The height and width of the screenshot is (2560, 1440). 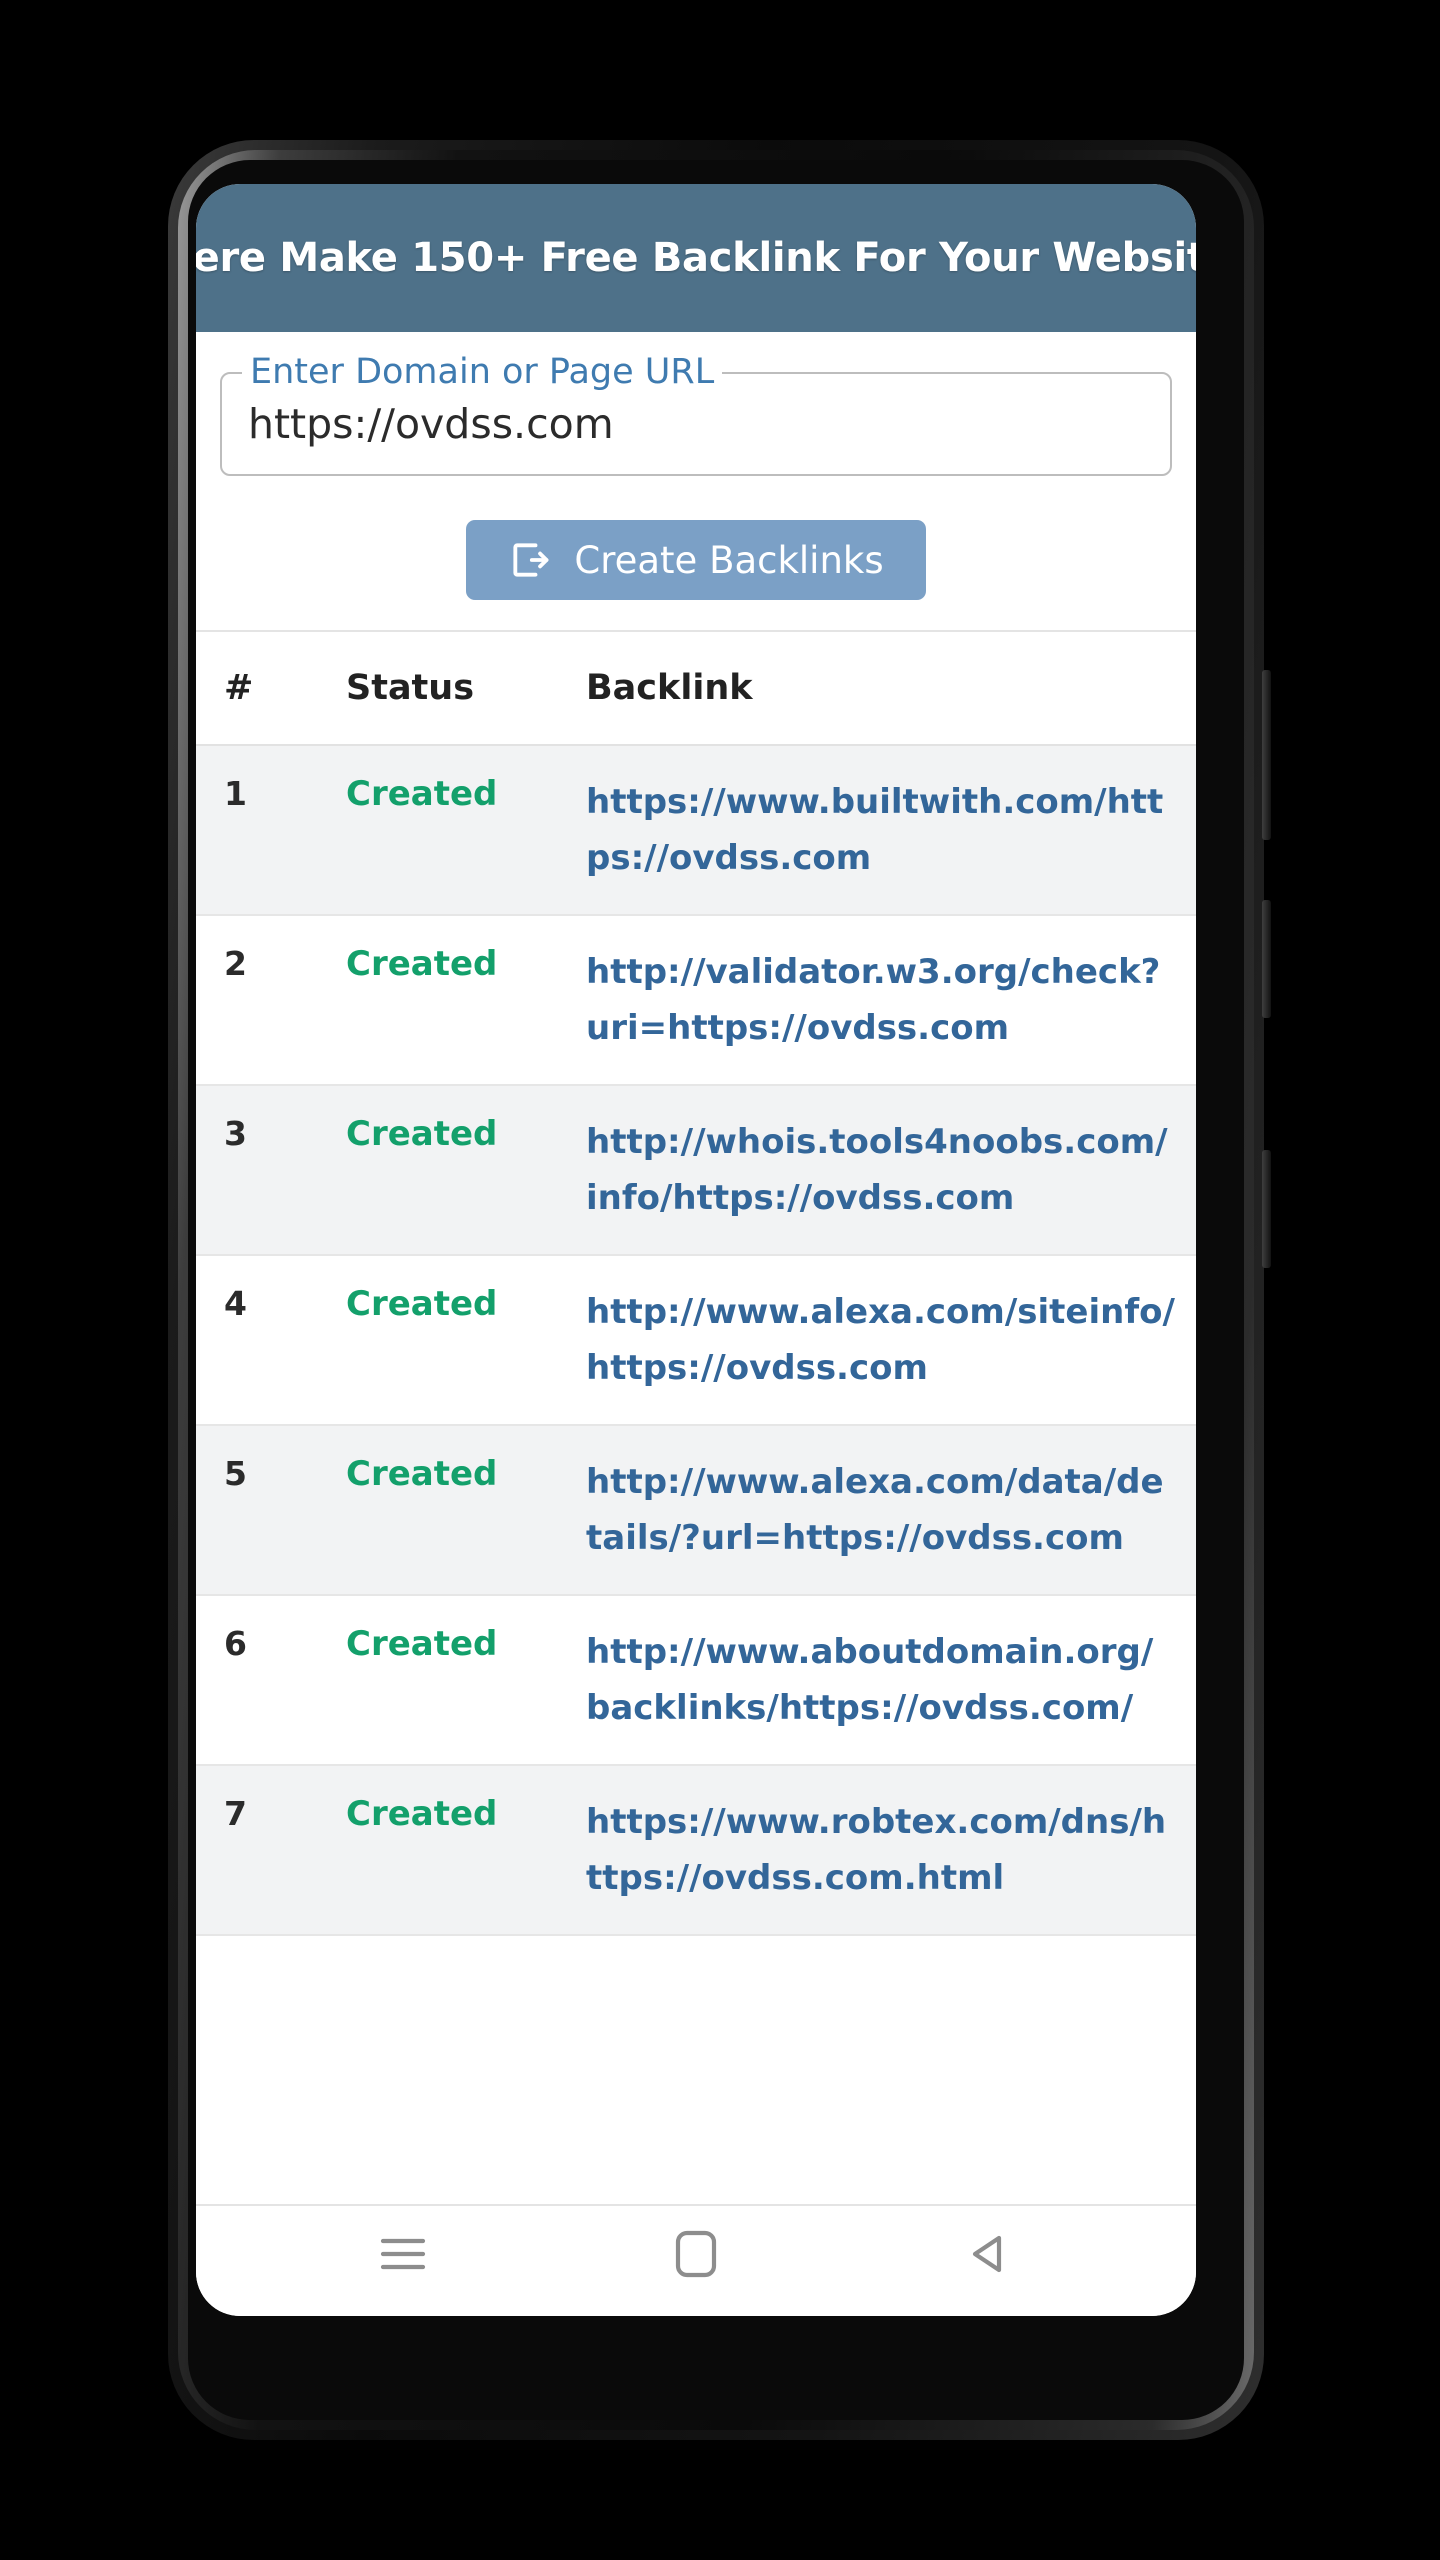 I want to click on row-number: 4, so click(x=271, y=1340).